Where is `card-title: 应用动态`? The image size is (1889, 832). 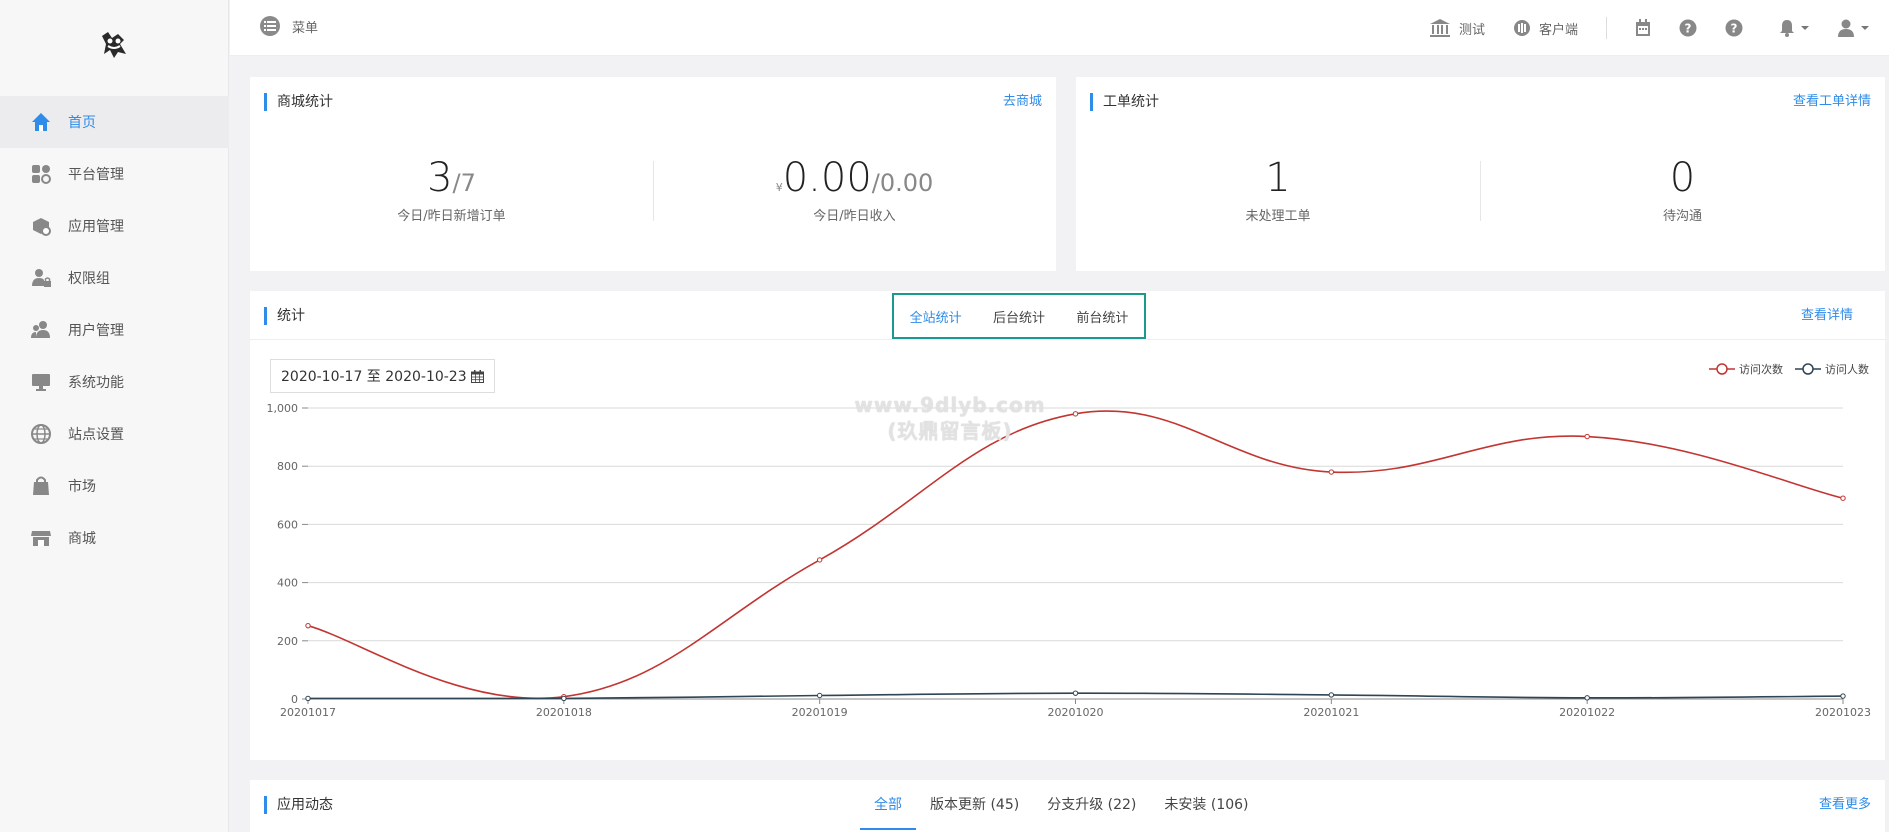 card-title: 应用动态 is located at coordinates (298, 805).